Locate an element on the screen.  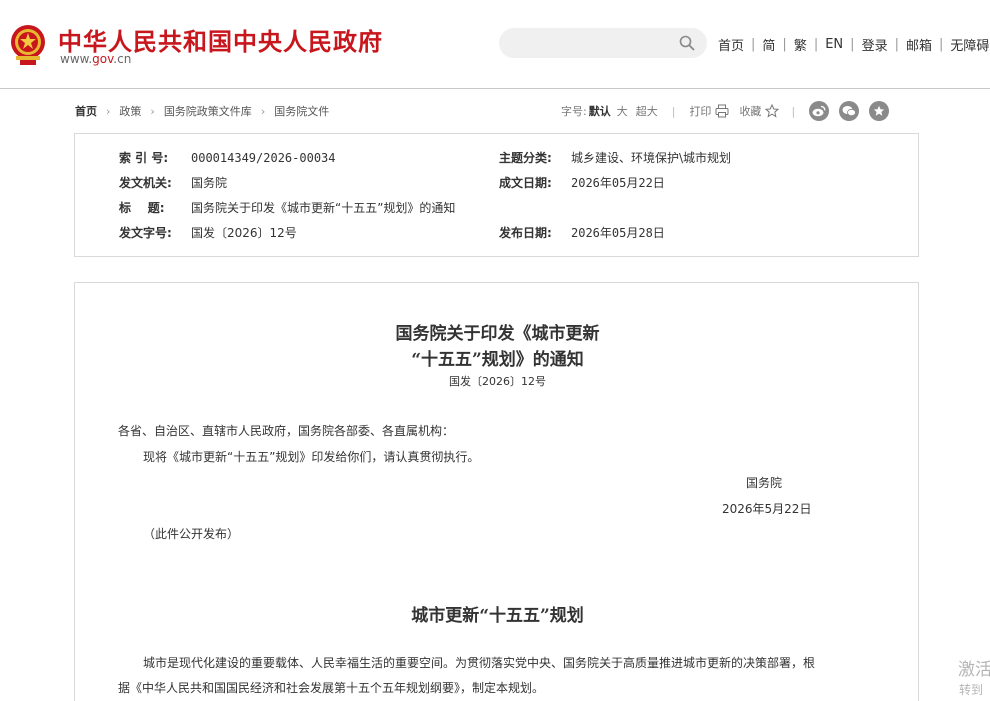
nav-accessibility: 无障碍 is located at coordinates (969, 44).